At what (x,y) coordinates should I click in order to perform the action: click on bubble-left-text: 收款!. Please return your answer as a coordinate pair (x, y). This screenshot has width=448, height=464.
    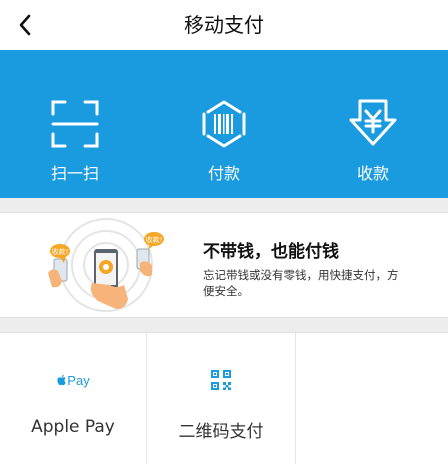
    Looking at the image, I should click on (60, 251).